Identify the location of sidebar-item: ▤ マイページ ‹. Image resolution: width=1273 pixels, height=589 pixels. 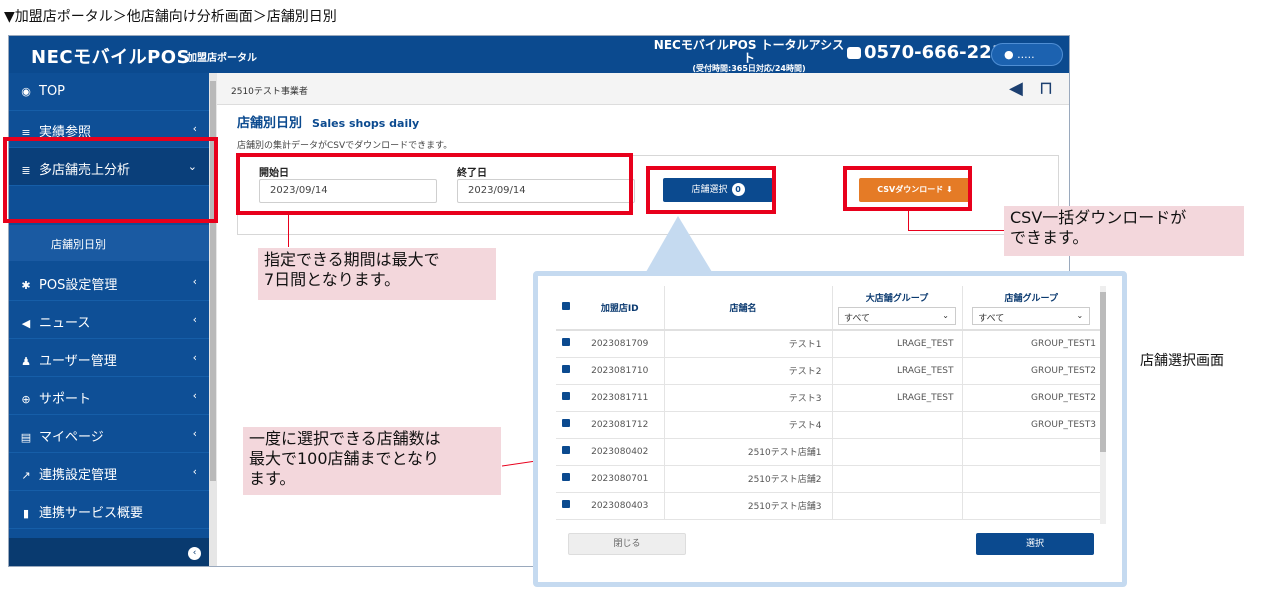
(109, 434).